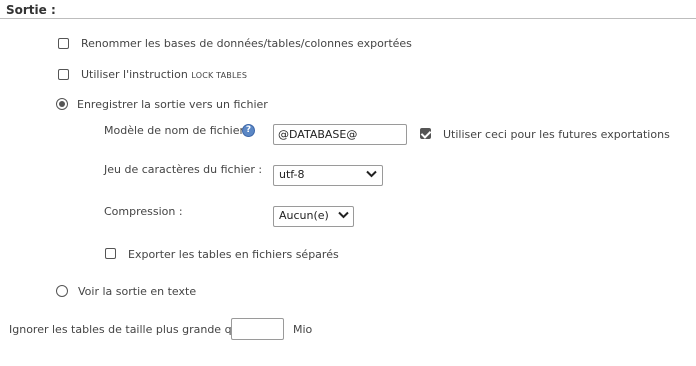 This screenshot has width=696, height=366. I want to click on size-limit-input, so click(257, 329).